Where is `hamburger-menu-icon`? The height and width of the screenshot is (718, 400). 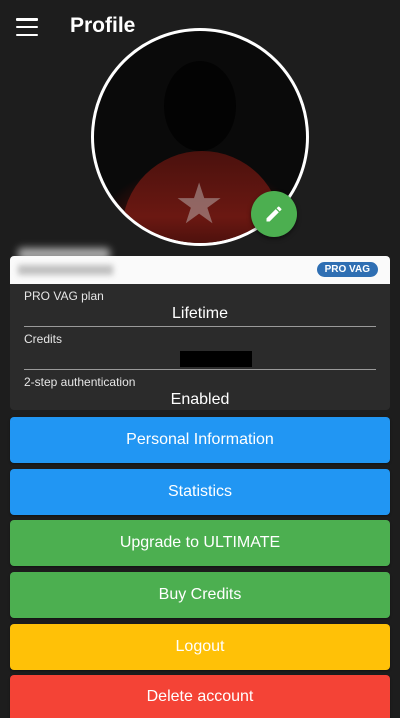
hamburger-menu-icon is located at coordinates (27, 27).